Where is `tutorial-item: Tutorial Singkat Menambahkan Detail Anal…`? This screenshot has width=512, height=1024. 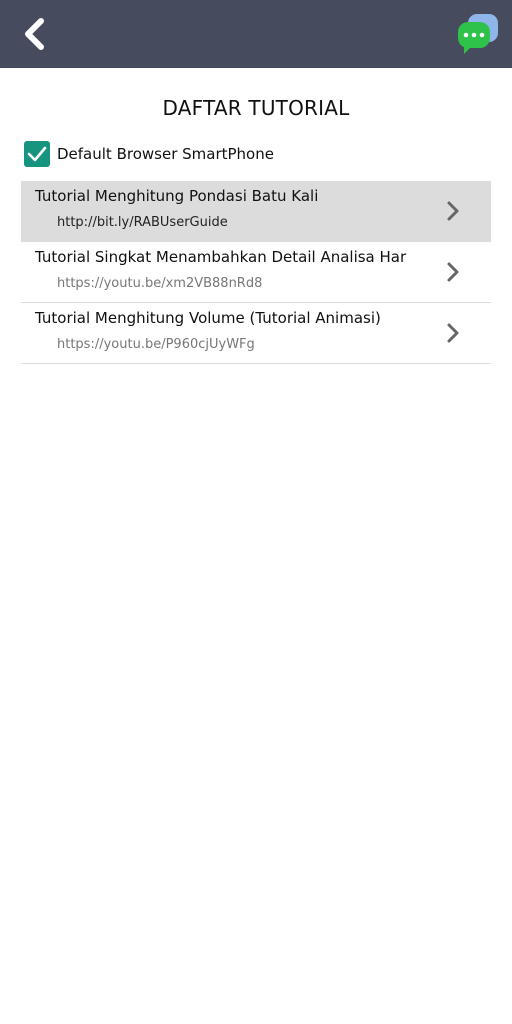
tutorial-item: Tutorial Singkat Menambahkan Detail Anal… is located at coordinates (256, 272).